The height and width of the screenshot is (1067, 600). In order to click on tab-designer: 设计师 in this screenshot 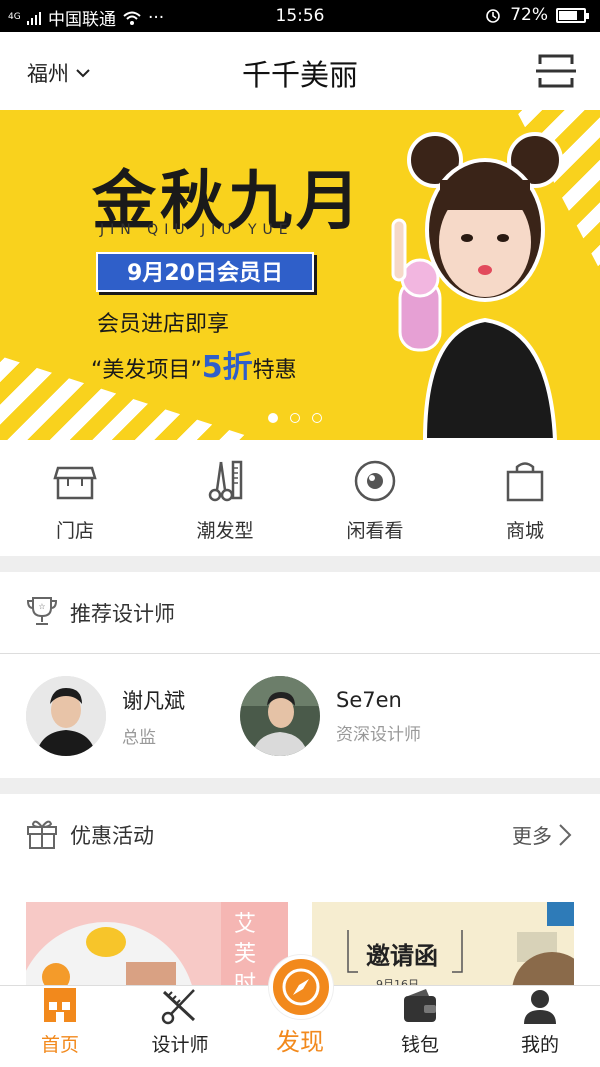, I will do `click(180, 1026)`.